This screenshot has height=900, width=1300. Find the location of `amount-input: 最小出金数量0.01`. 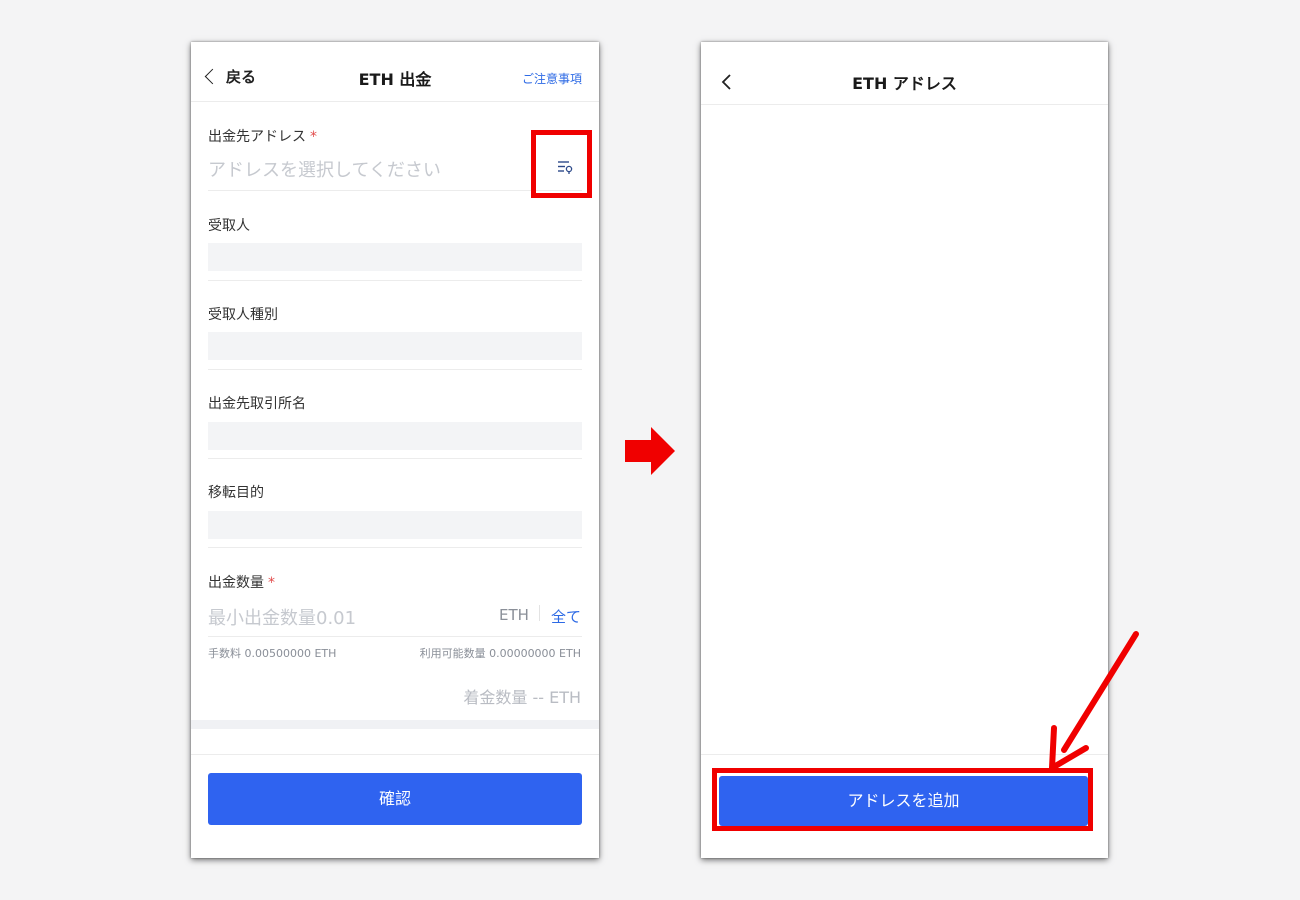

amount-input: 最小出金数量0.01 is located at coordinates (282, 617).